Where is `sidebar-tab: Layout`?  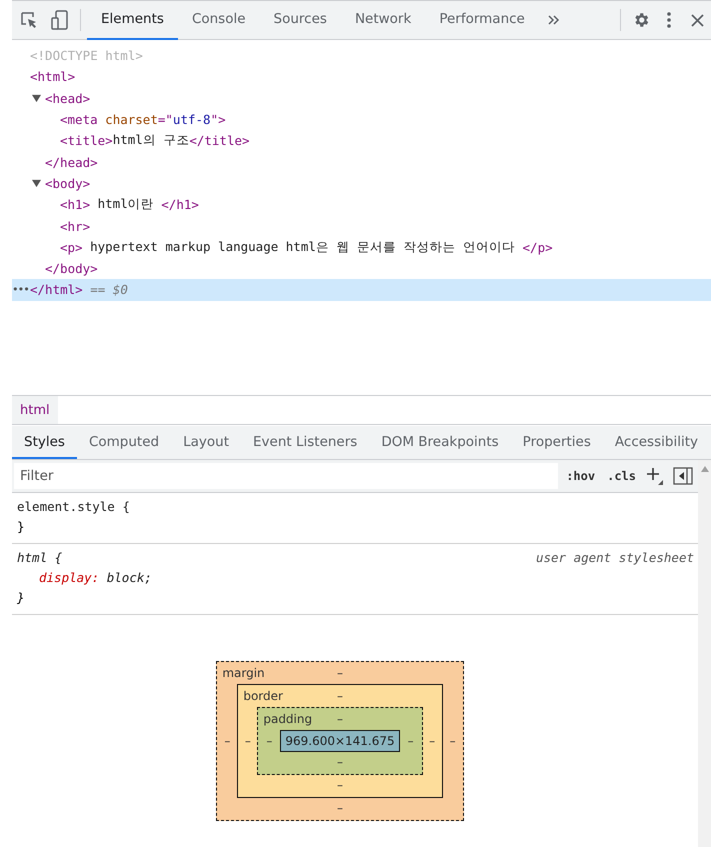 sidebar-tab: Layout is located at coordinates (206, 442).